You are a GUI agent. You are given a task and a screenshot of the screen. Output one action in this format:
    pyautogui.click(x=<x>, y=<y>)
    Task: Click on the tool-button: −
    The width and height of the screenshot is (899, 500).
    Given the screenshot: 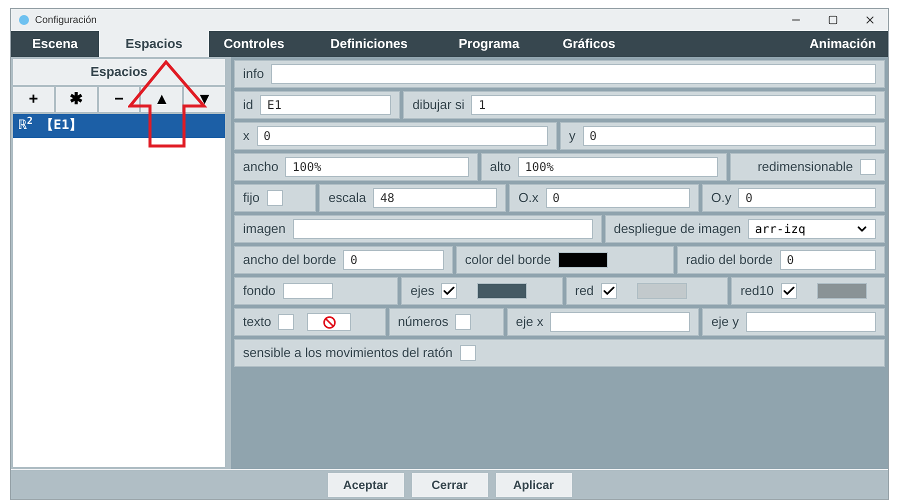 What is the action you would take?
    pyautogui.click(x=119, y=99)
    